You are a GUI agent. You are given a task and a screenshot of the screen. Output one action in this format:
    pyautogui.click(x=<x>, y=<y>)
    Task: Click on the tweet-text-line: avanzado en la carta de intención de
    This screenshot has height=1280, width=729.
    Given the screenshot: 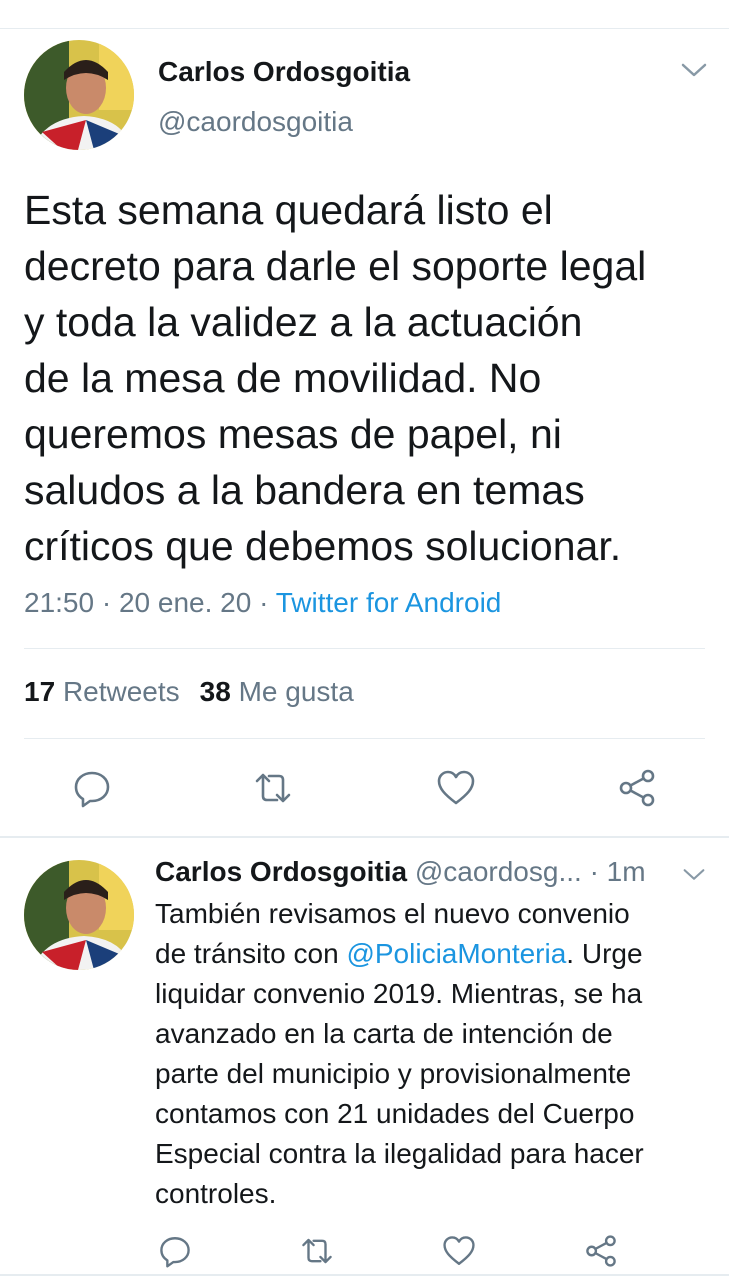 What is the action you would take?
    pyautogui.click(x=384, y=1033)
    